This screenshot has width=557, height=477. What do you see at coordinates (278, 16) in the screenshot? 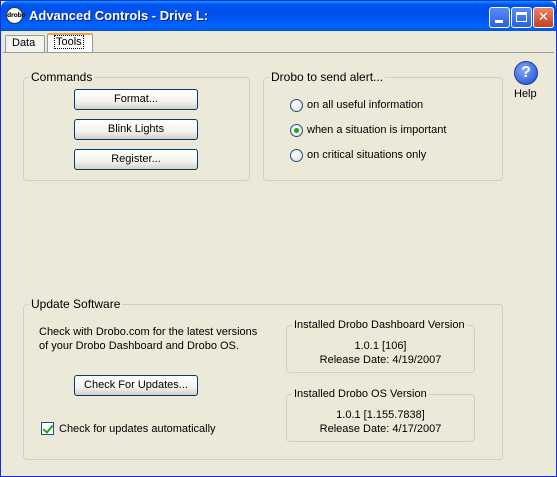
I see `title-bar: drobo Advanced Controls - Drive L: ✕` at bounding box center [278, 16].